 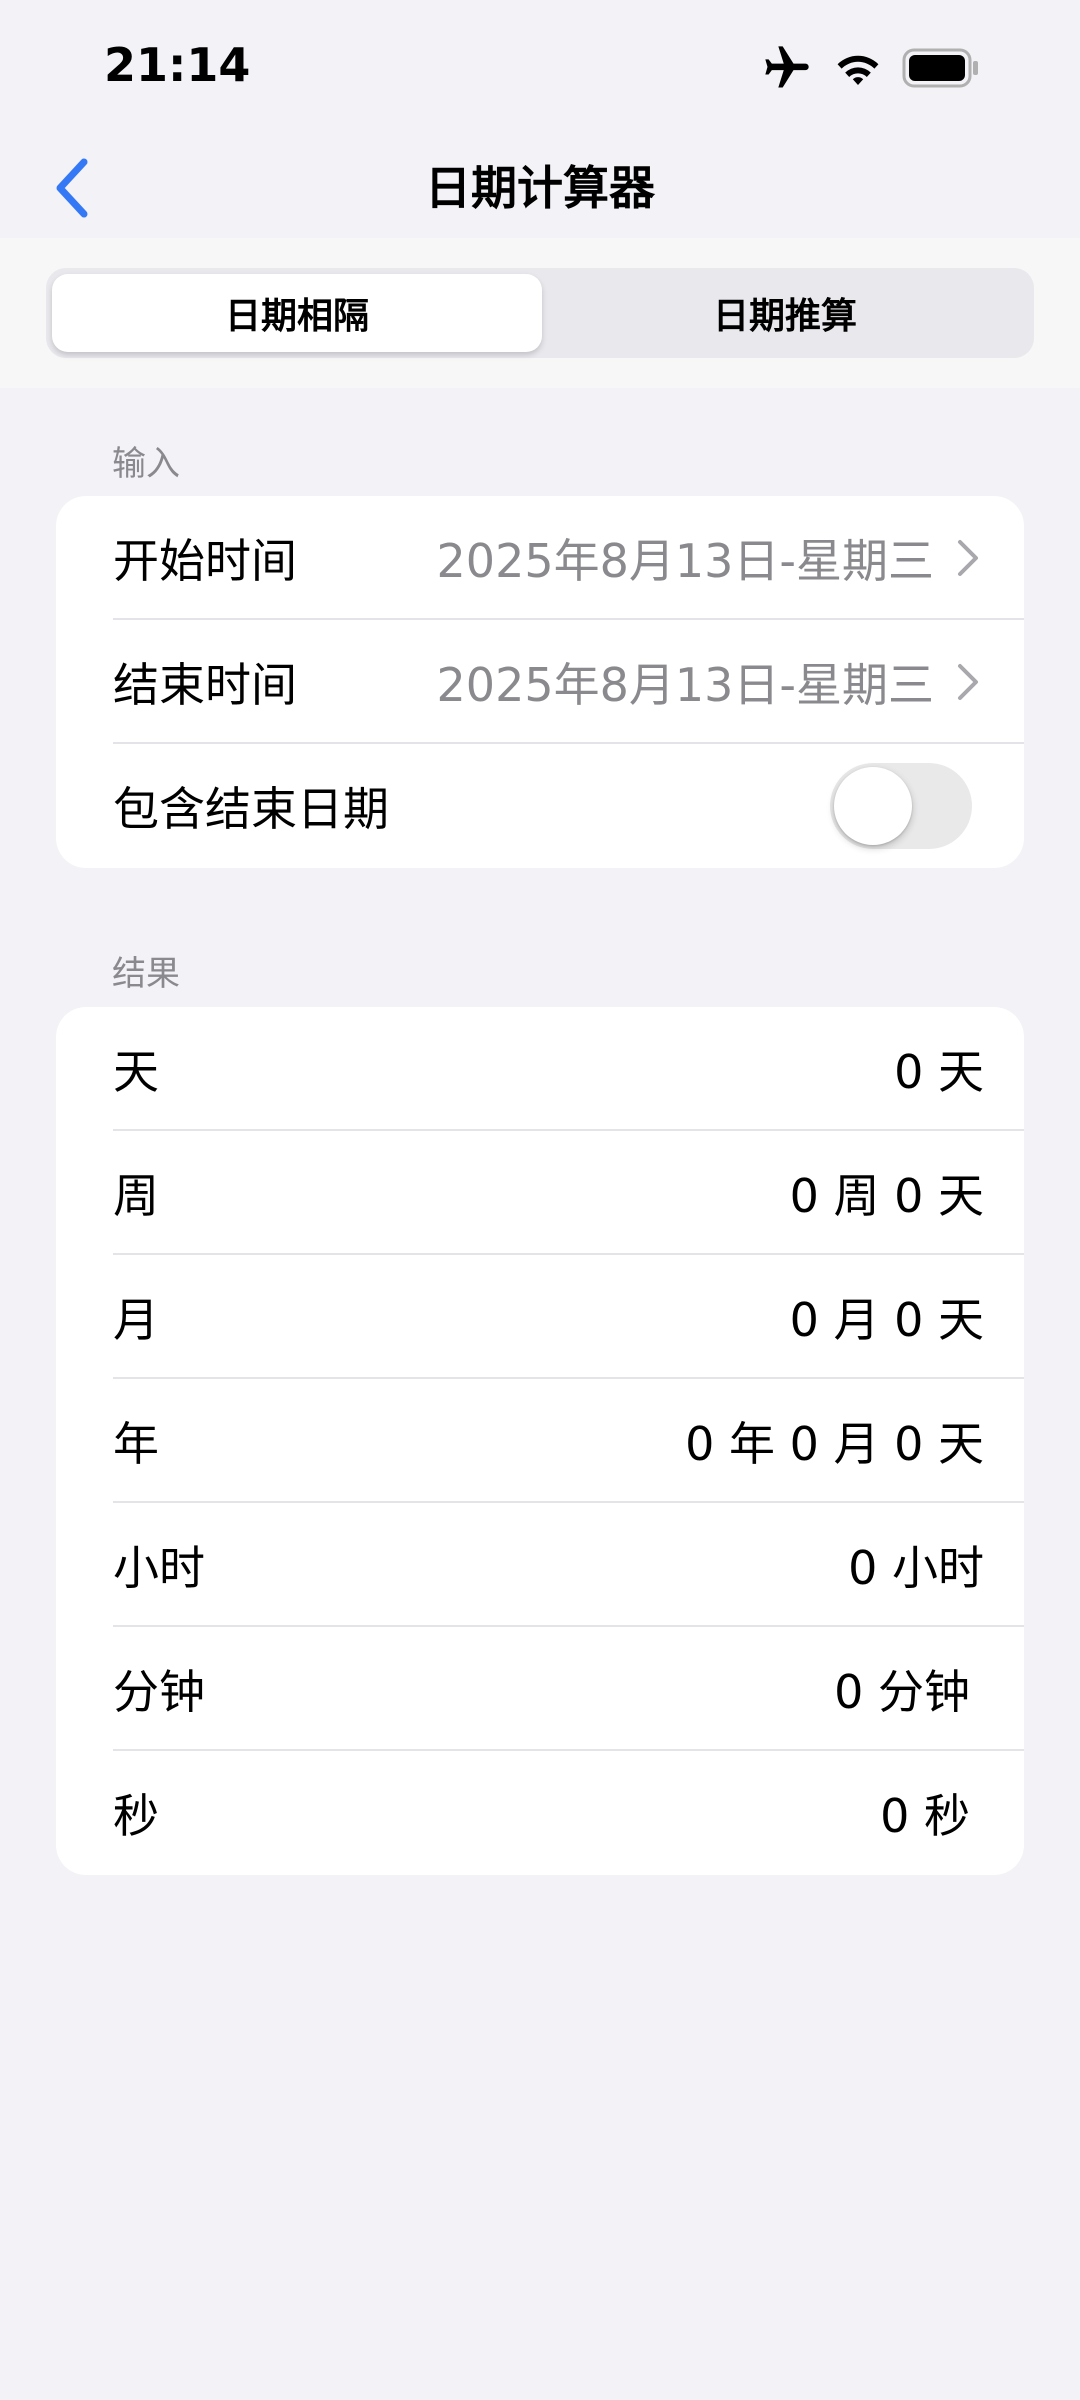 I want to click on include-end-date-toggle, so click(x=901, y=806).